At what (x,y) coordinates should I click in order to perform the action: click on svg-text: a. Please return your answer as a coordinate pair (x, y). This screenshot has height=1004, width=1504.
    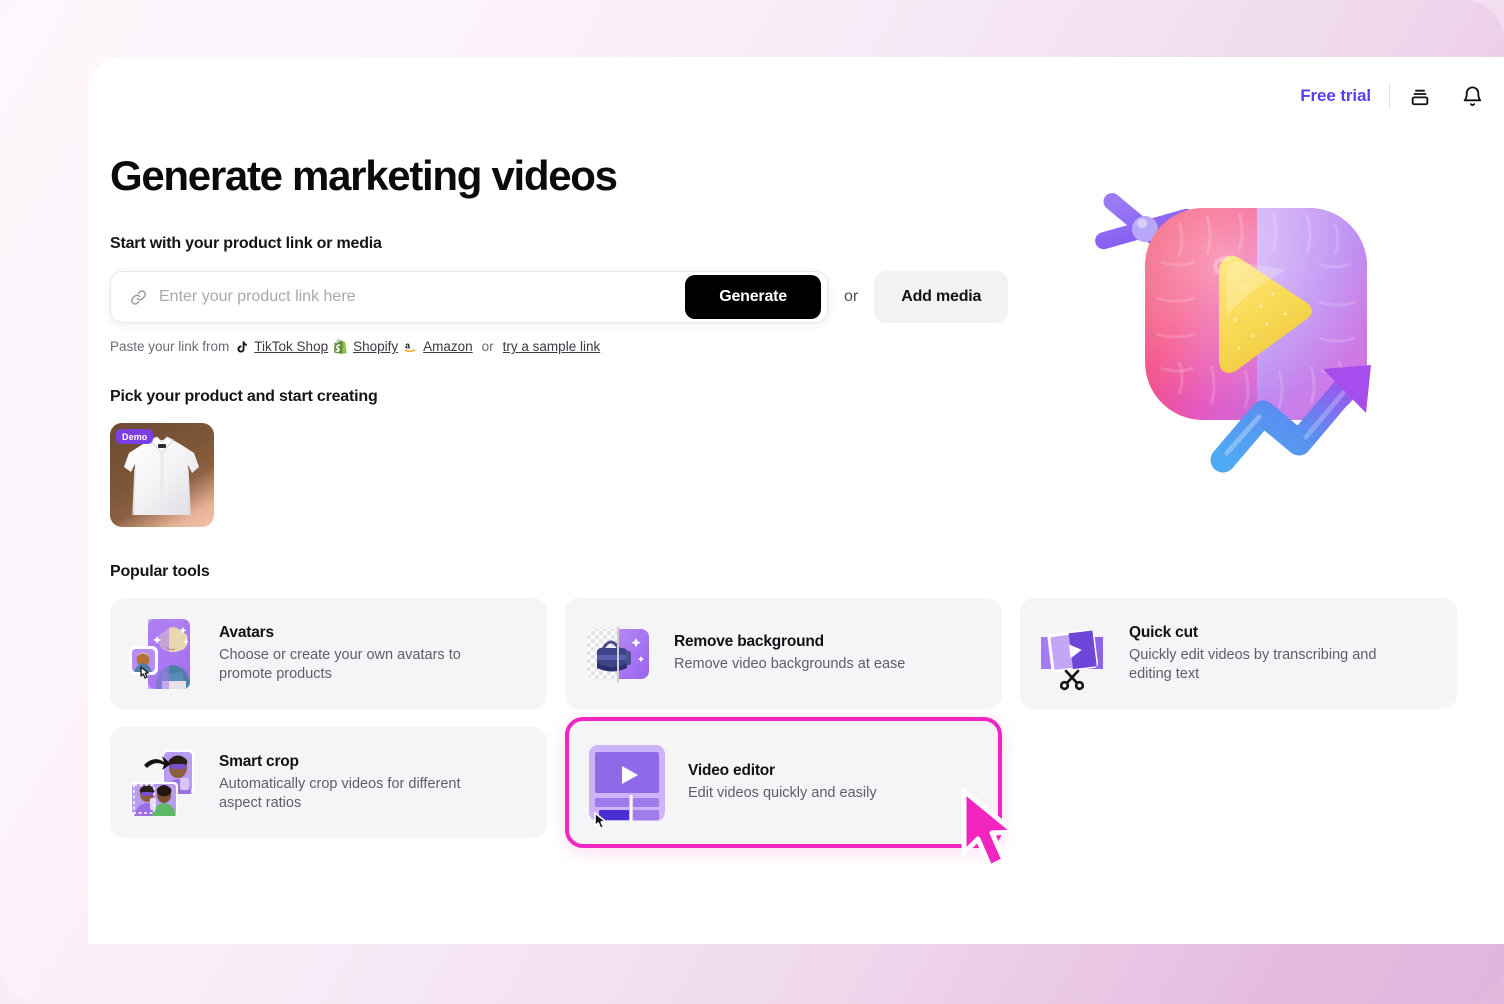
    Looking at the image, I should click on (407, 346).